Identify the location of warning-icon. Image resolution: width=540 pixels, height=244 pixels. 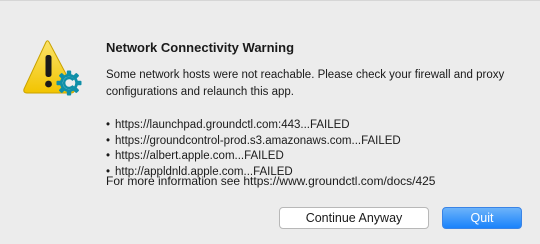
(52, 68).